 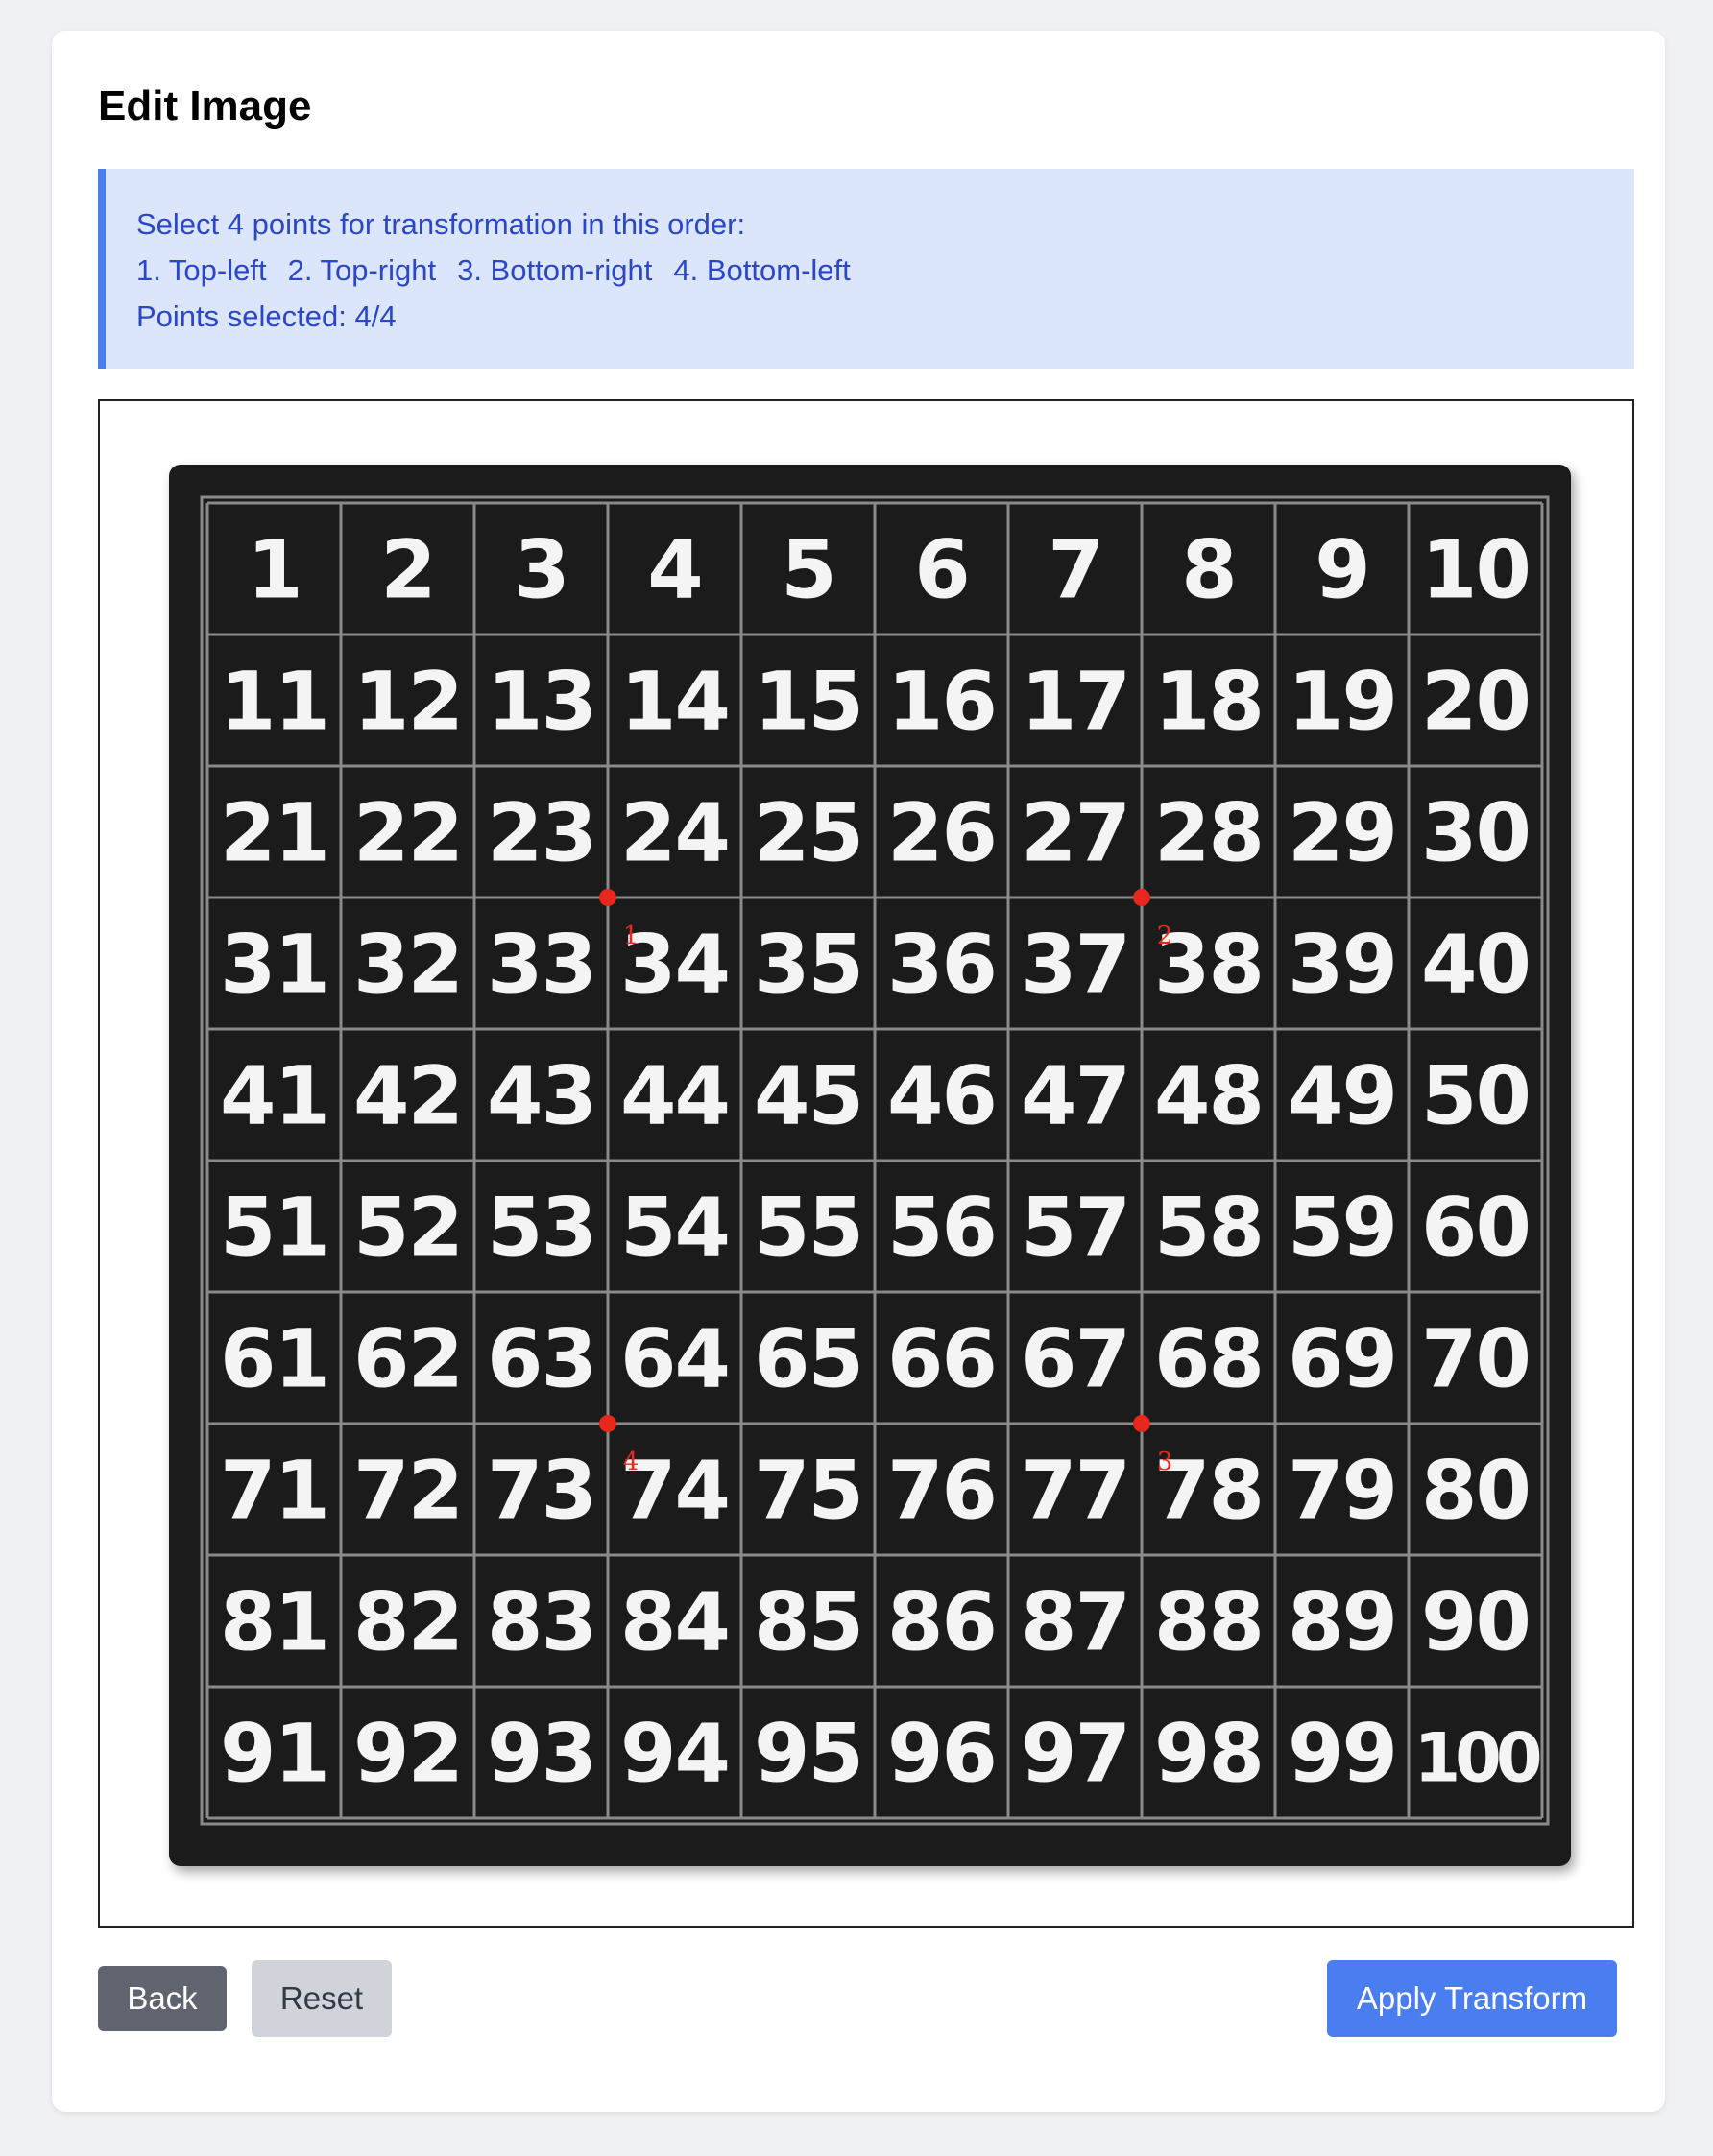 What do you see at coordinates (1209, 1754) in the screenshot?
I see `grid-number: 98` at bounding box center [1209, 1754].